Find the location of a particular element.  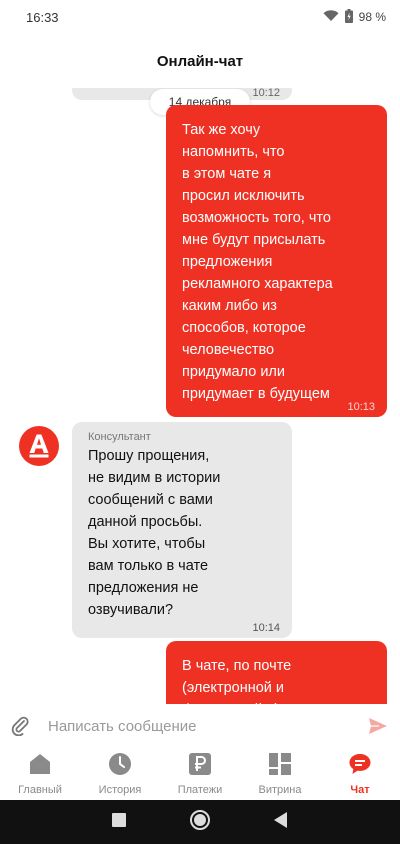

nav-item-history: История is located at coordinates (120, 774).